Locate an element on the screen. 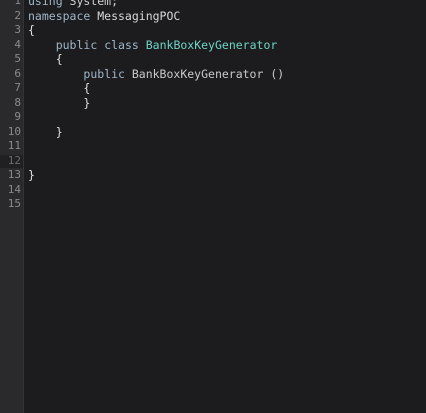 This screenshot has height=413, width=426. code-token: using is located at coordinates (45, 4).